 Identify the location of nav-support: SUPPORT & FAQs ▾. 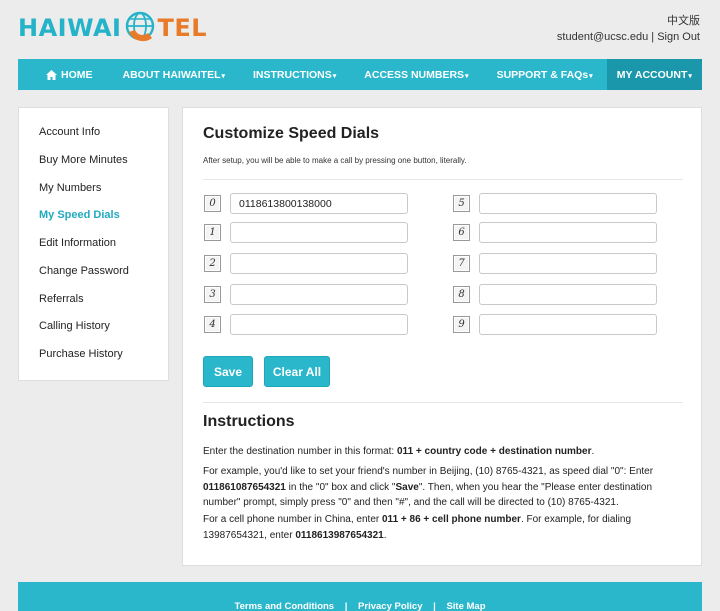
(545, 74).